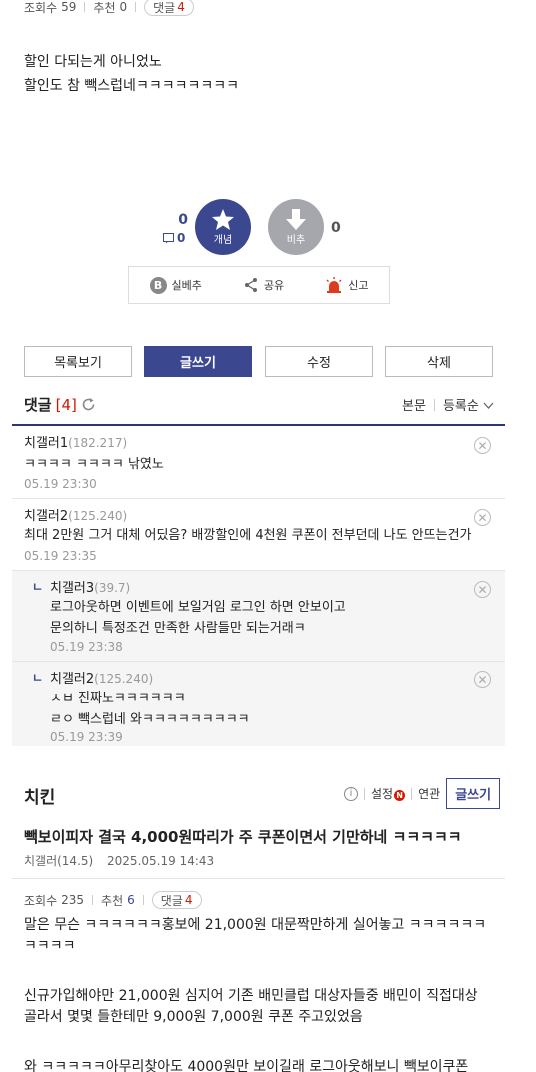 Image resolution: width=536 pixels, height=1072 pixels. I want to click on downvote-button: 비추, so click(296, 227).